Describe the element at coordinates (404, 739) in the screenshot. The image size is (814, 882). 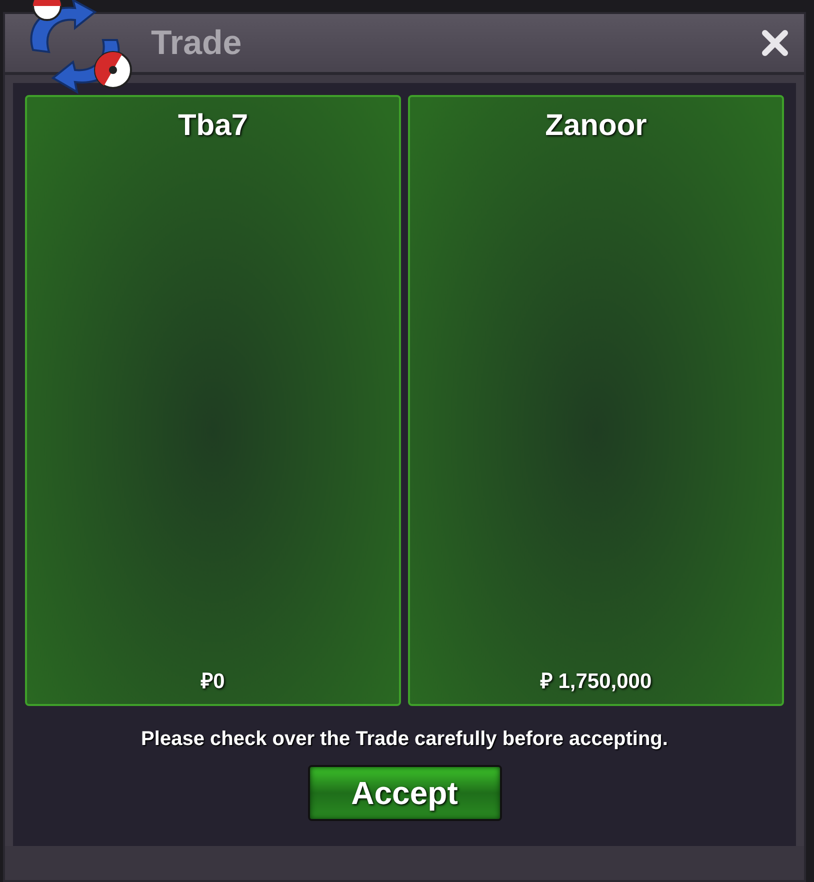
I see `notice-text: Please check over the Trade carefully before accepting.` at that location.